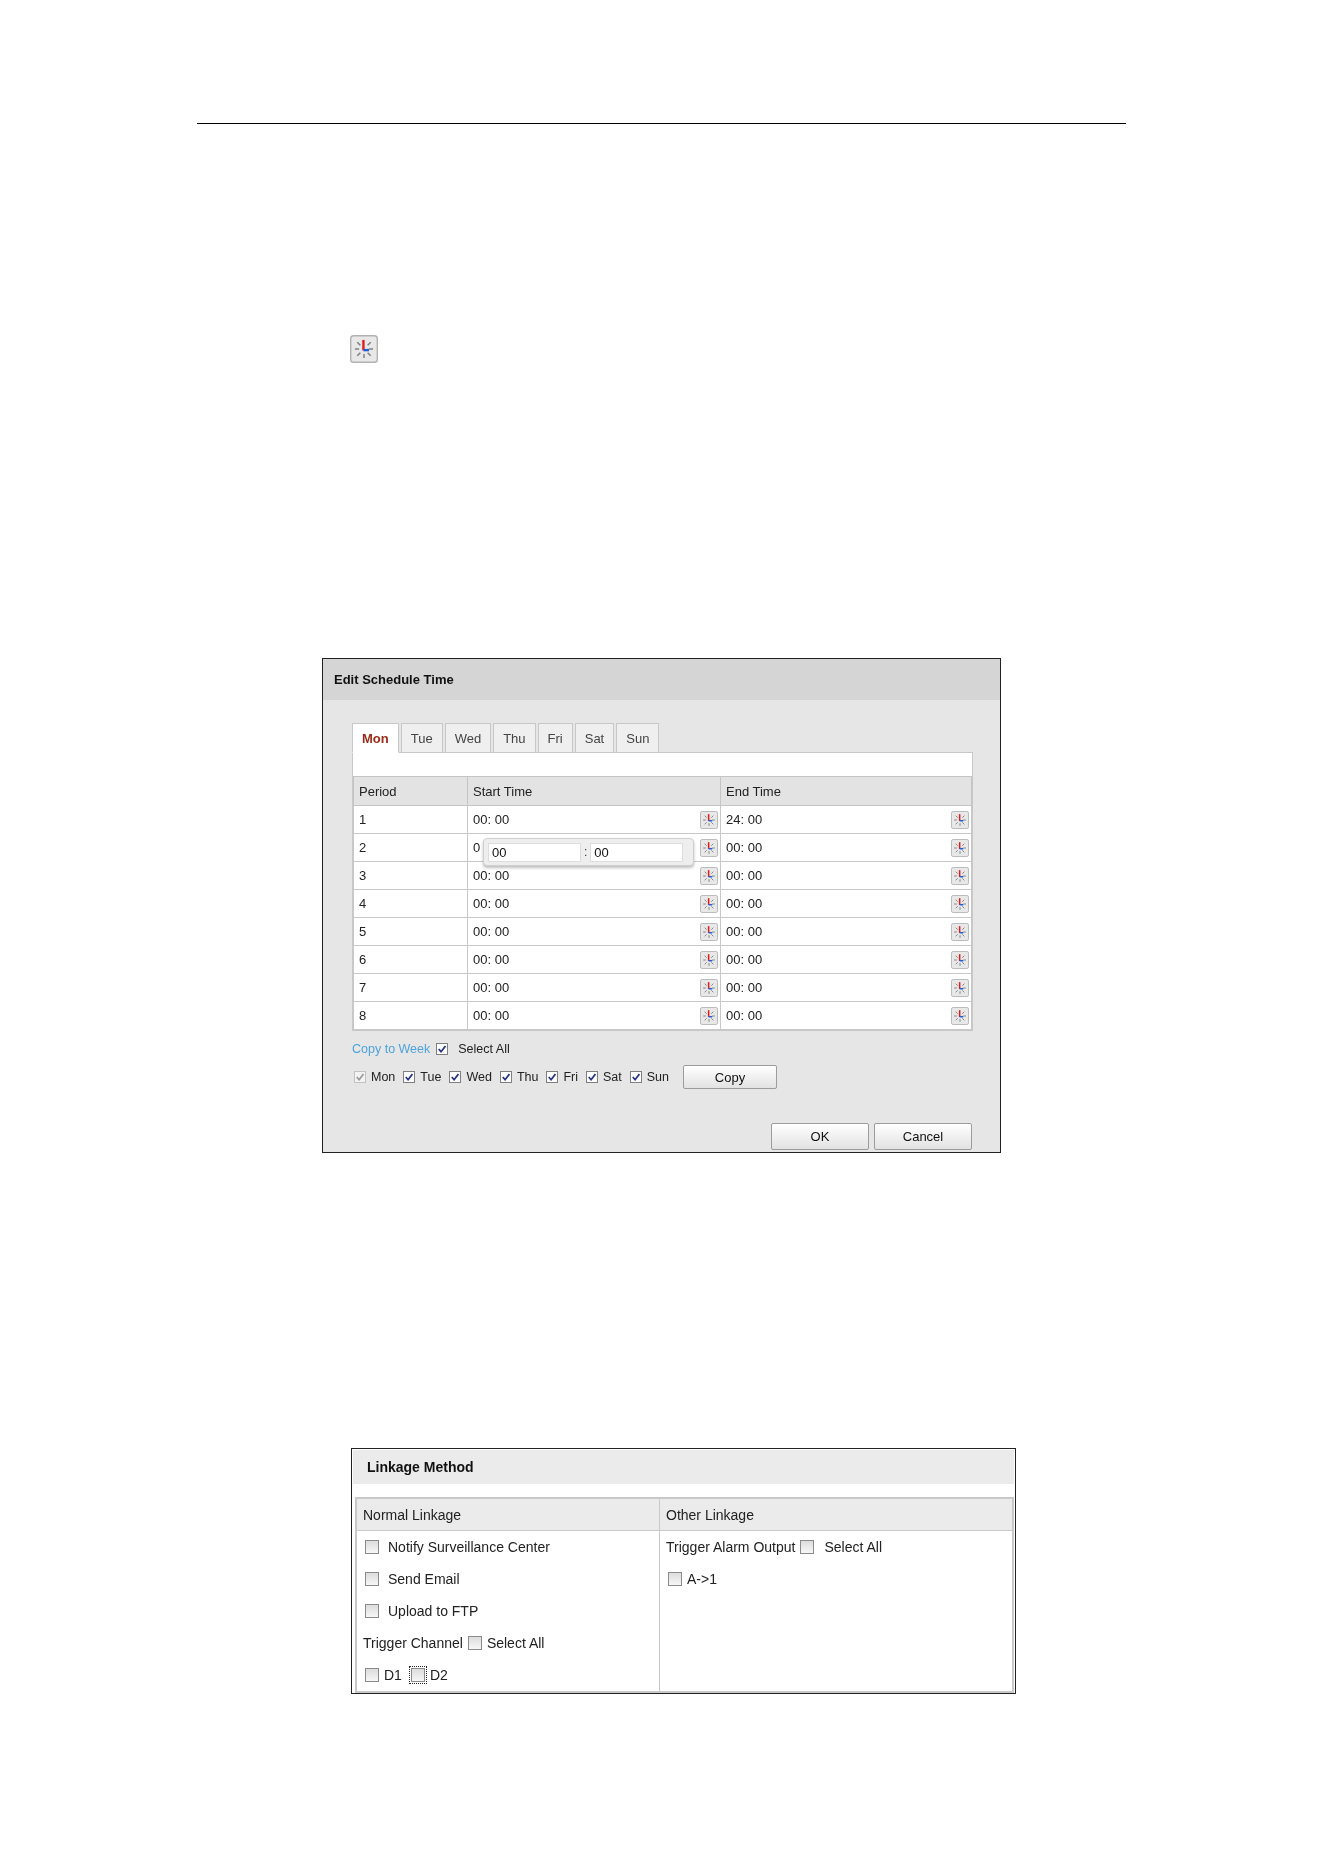  What do you see at coordinates (431, 1077) in the screenshot?
I see `day-label: Tue` at bounding box center [431, 1077].